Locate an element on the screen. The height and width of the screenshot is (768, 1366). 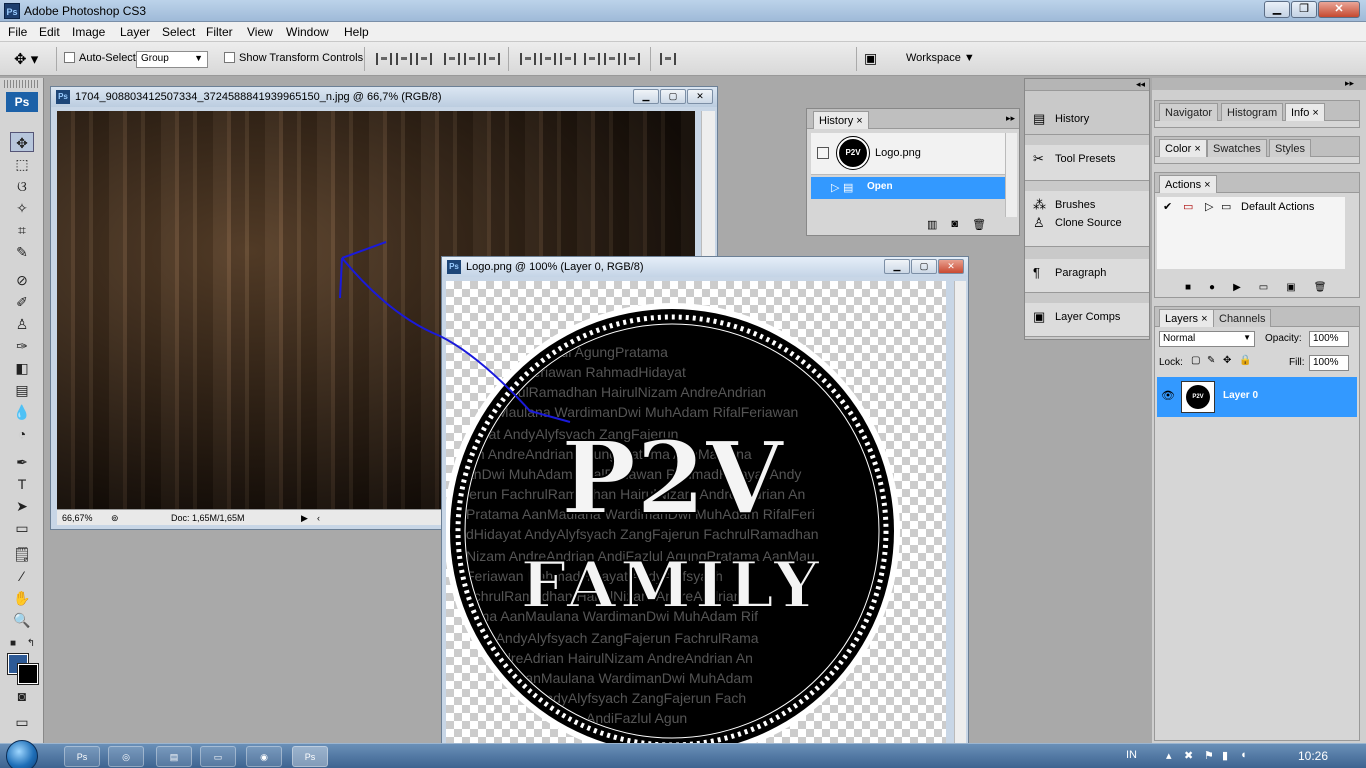
menu-window: Window is located at coordinates (307, 32).